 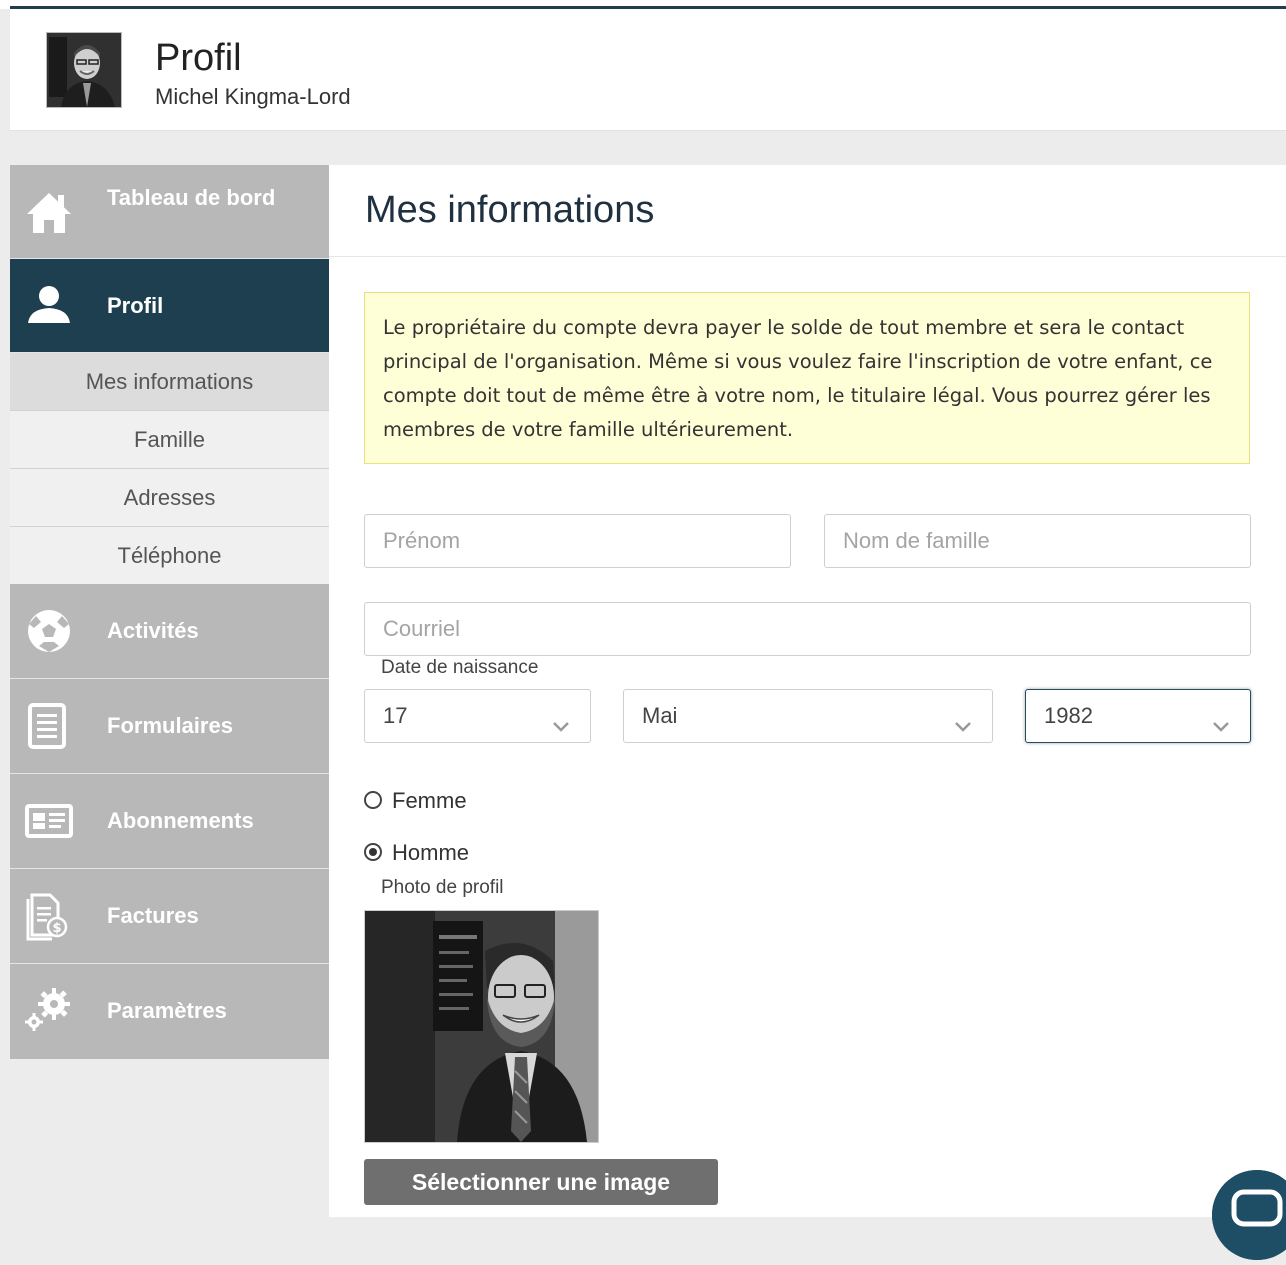 What do you see at coordinates (395, 715) in the screenshot?
I see `birth-day-value: 17` at bounding box center [395, 715].